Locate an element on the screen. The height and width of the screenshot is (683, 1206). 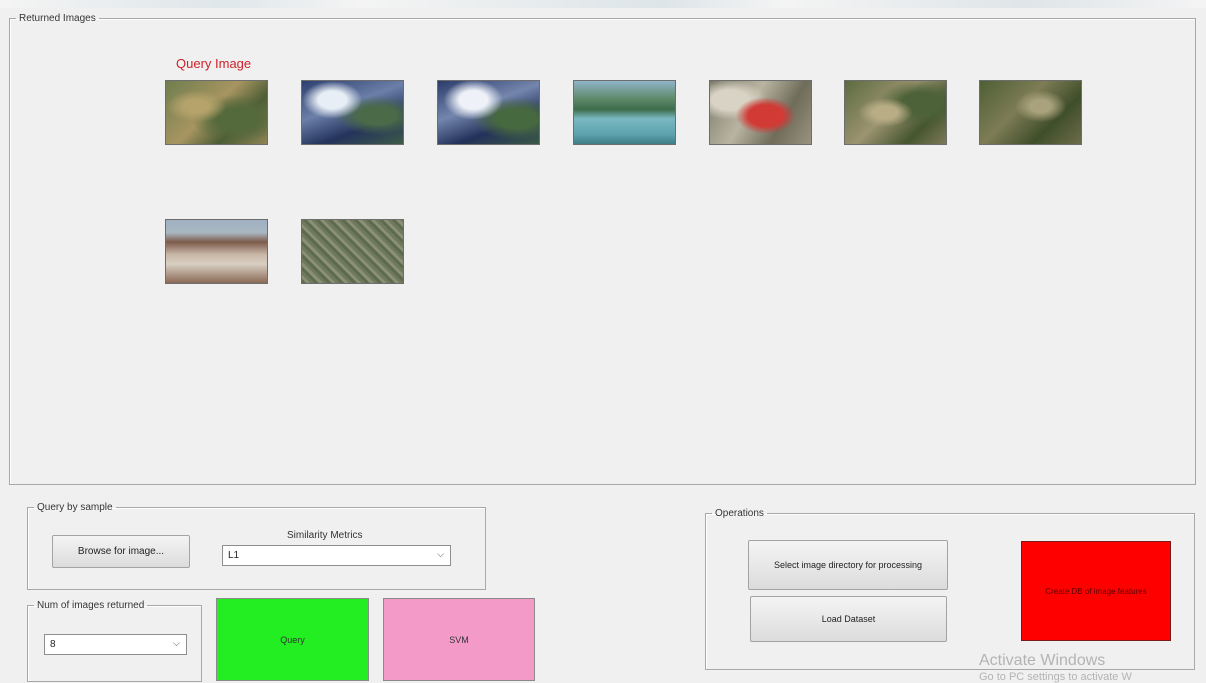
load-dataset-button: Load Dataset is located at coordinates (848, 619).